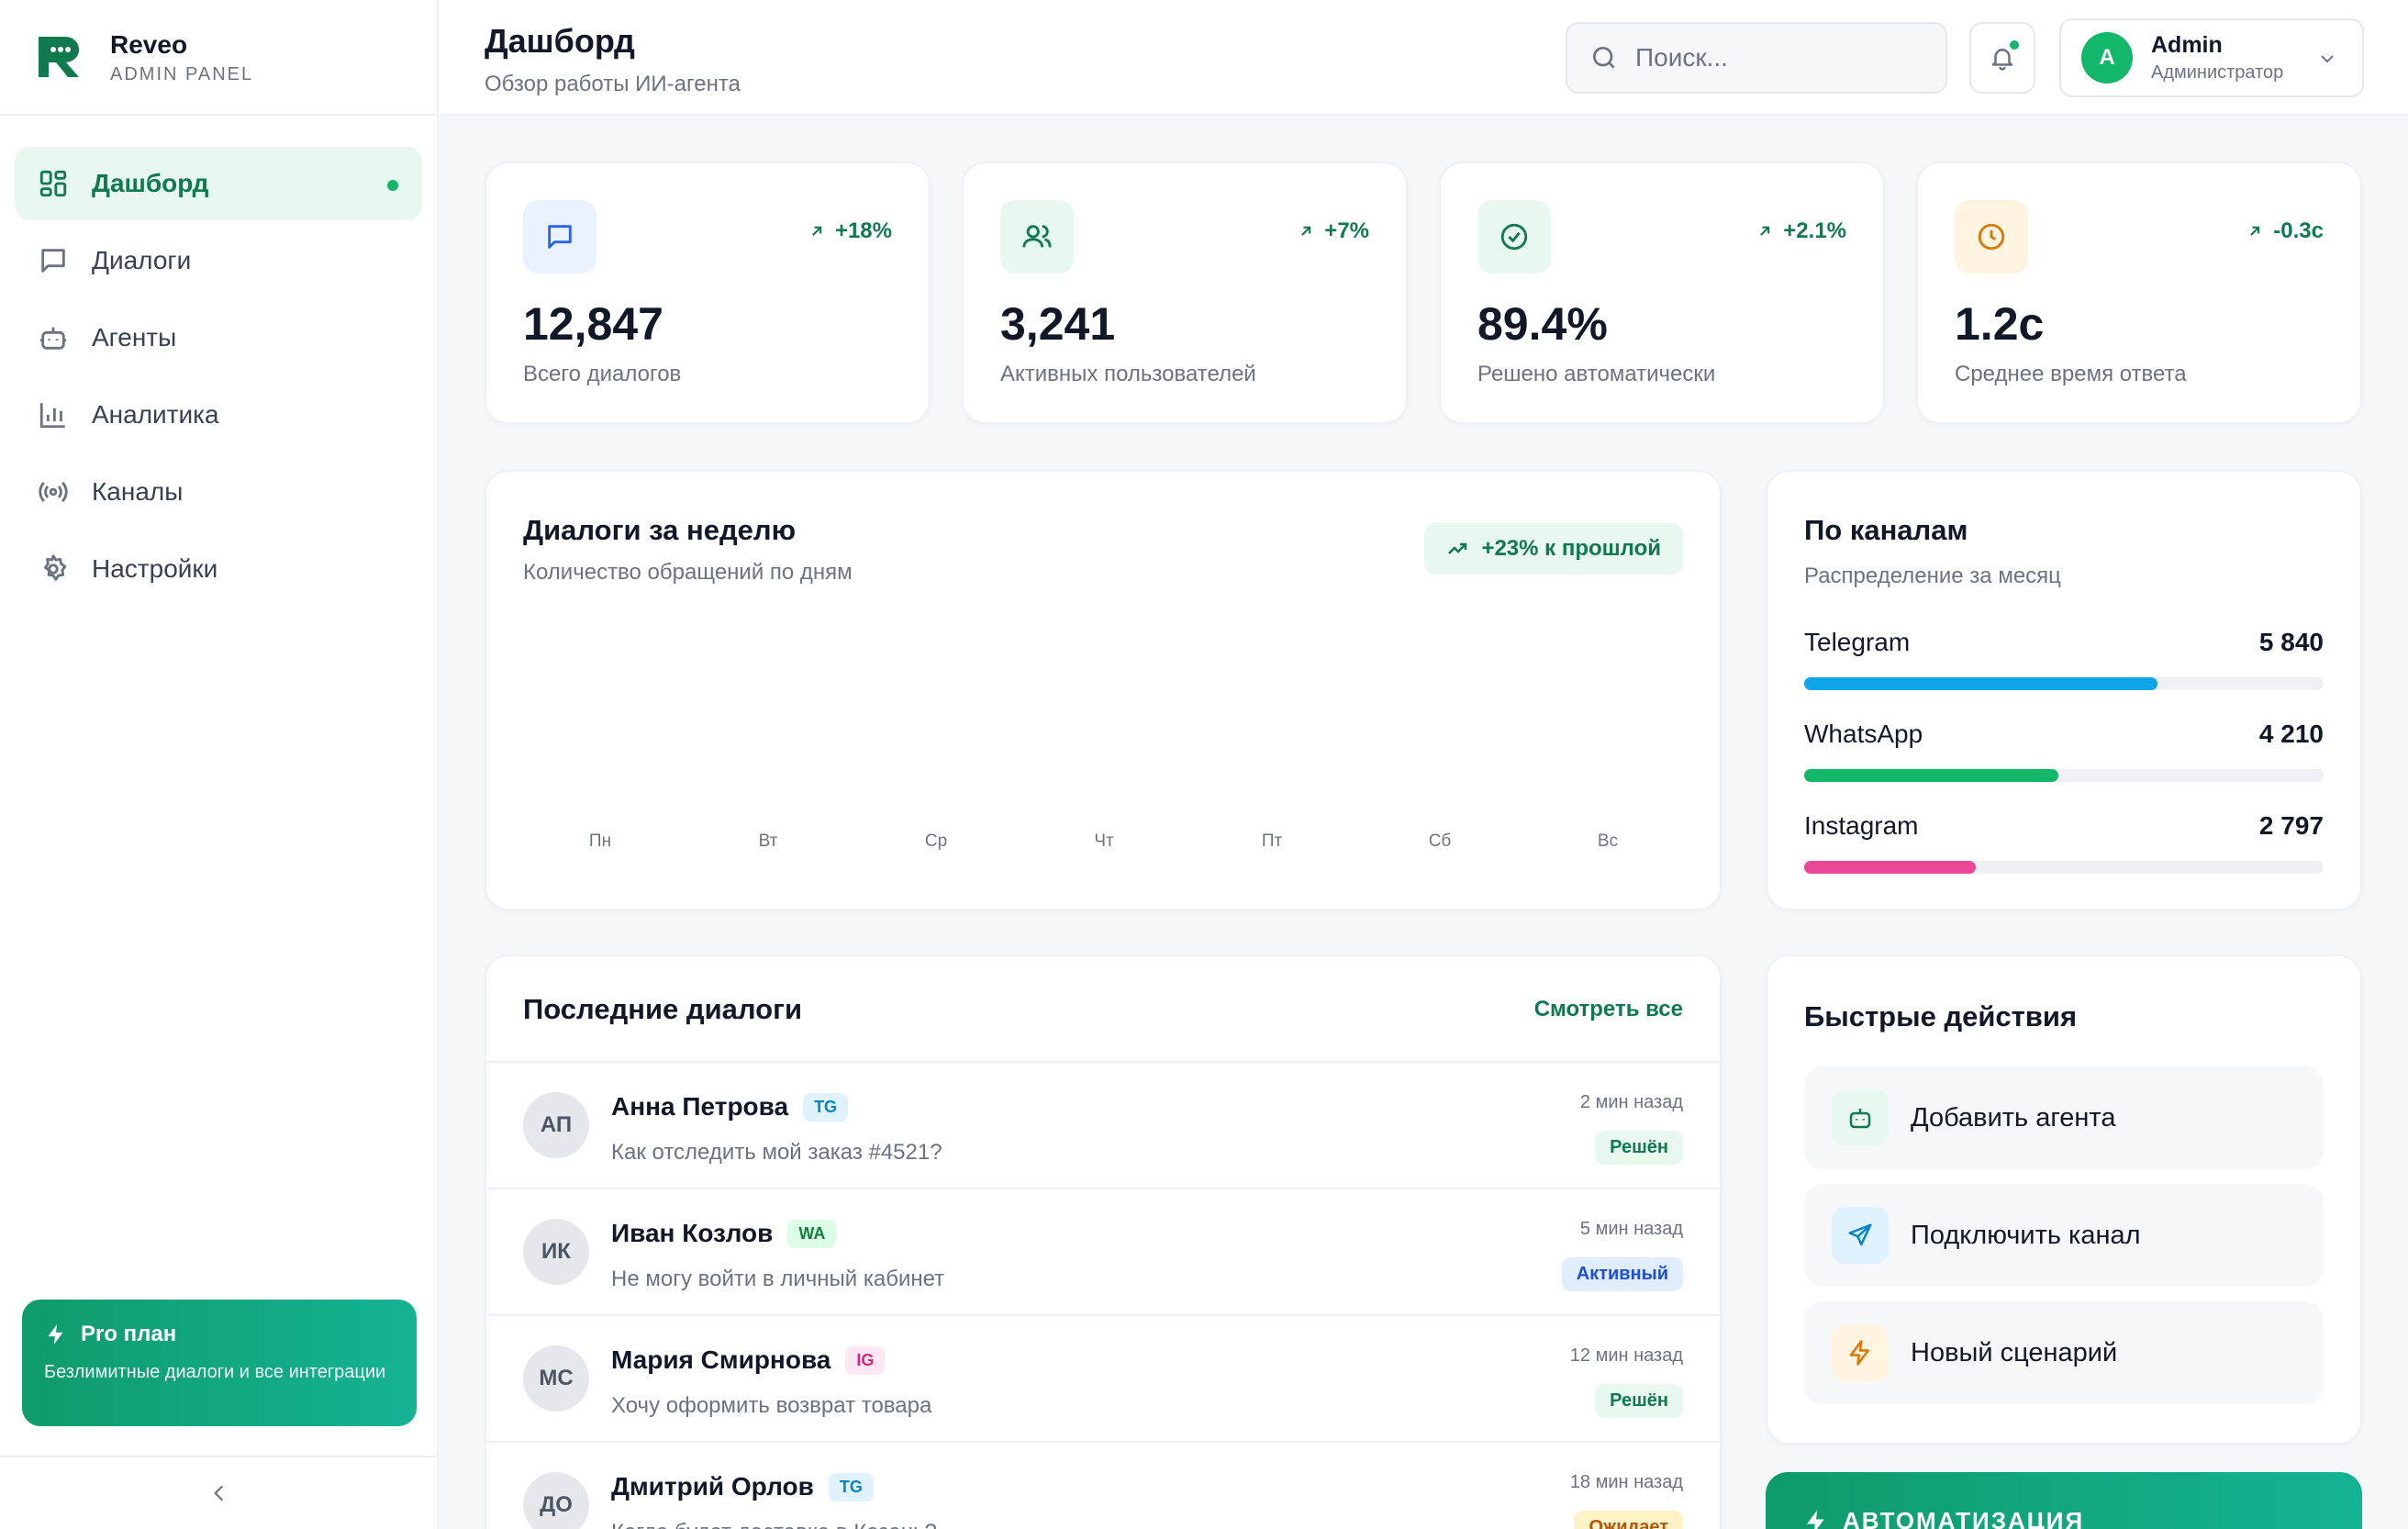 This screenshot has width=2408, height=1529. Describe the element at coordinates (219, 415) in the screenshot. I see `sidebar-item-analytics: Аналитика` at that location.